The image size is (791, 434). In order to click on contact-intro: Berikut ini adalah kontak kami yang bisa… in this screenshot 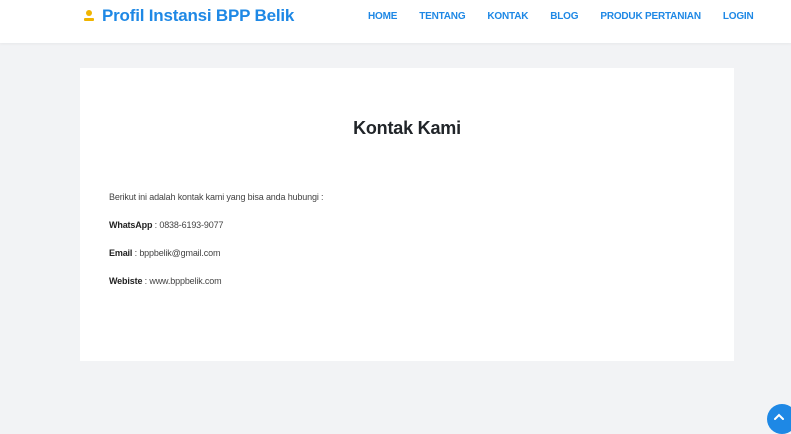, I will do `click(216, 197)`.